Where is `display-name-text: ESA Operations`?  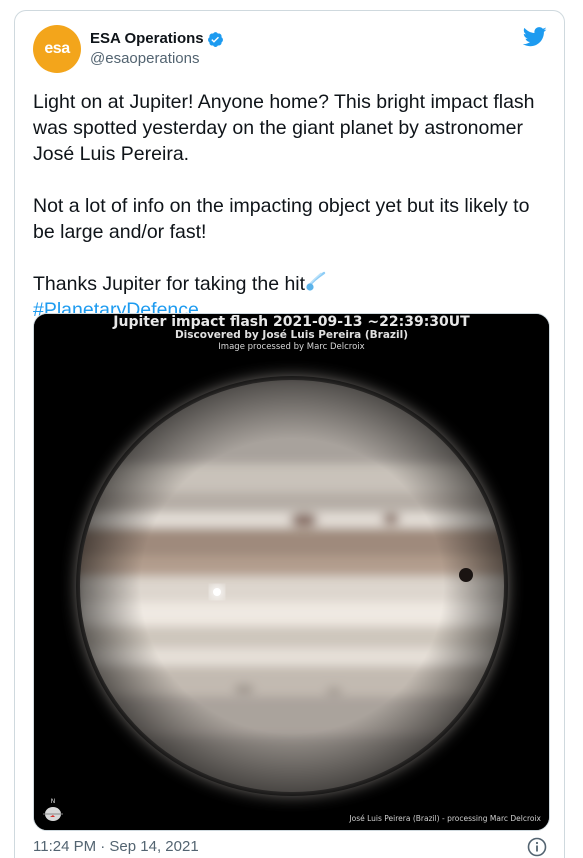 display-name-text: ESA Operations is located at coordinates (147, 38).